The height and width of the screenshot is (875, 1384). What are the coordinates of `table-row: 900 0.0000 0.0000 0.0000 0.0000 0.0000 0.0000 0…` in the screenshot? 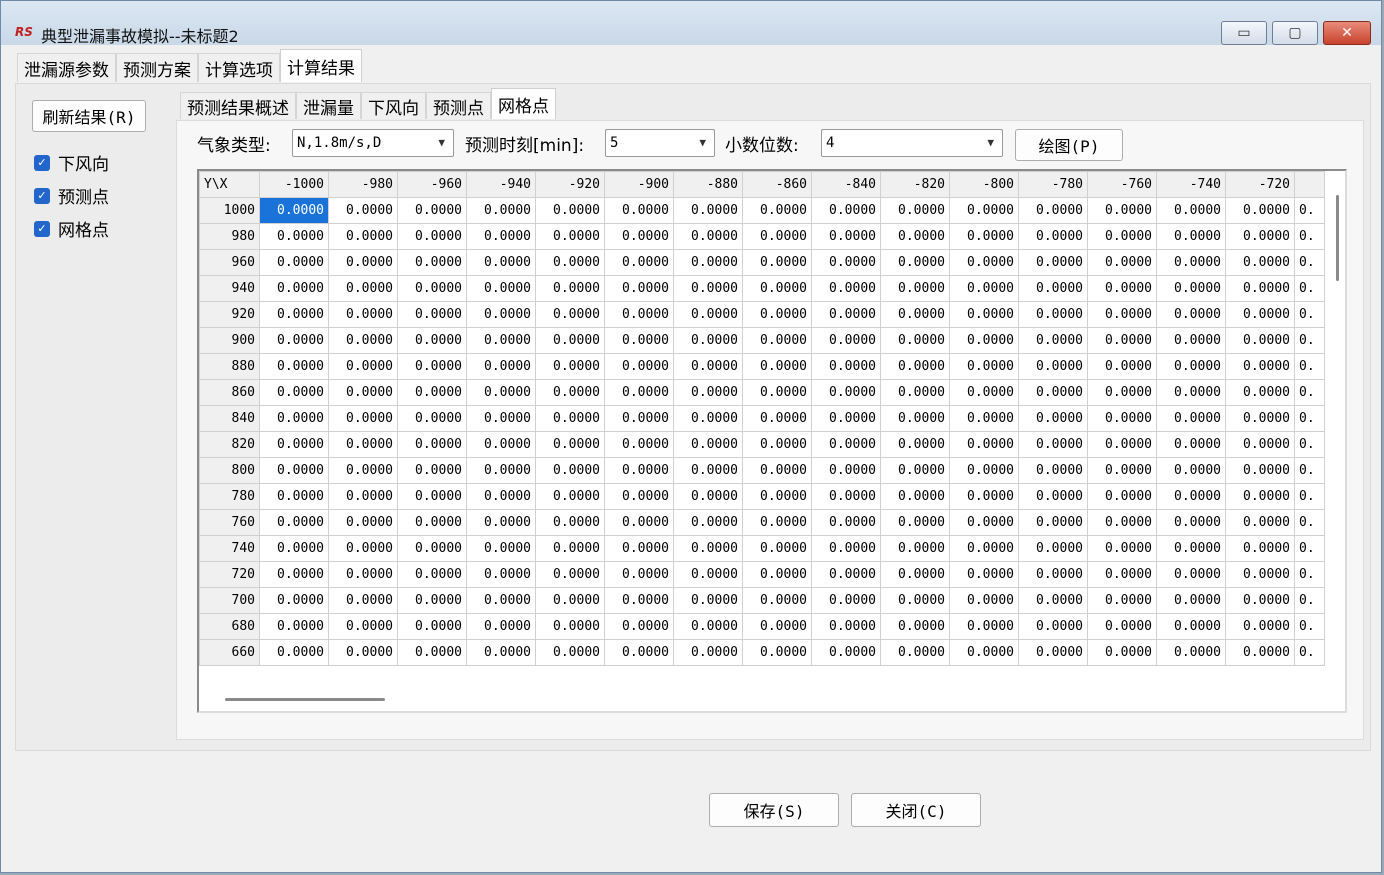 It's located at (762, 340).